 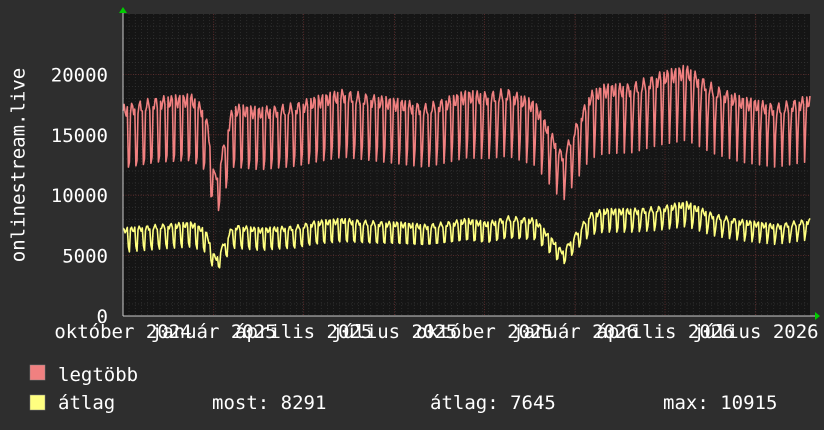 What do you see at coordinates (98, 375) in the screenshot?
I see `legend-label-legtobb: legtöbb` at bounding box center [98, 375].